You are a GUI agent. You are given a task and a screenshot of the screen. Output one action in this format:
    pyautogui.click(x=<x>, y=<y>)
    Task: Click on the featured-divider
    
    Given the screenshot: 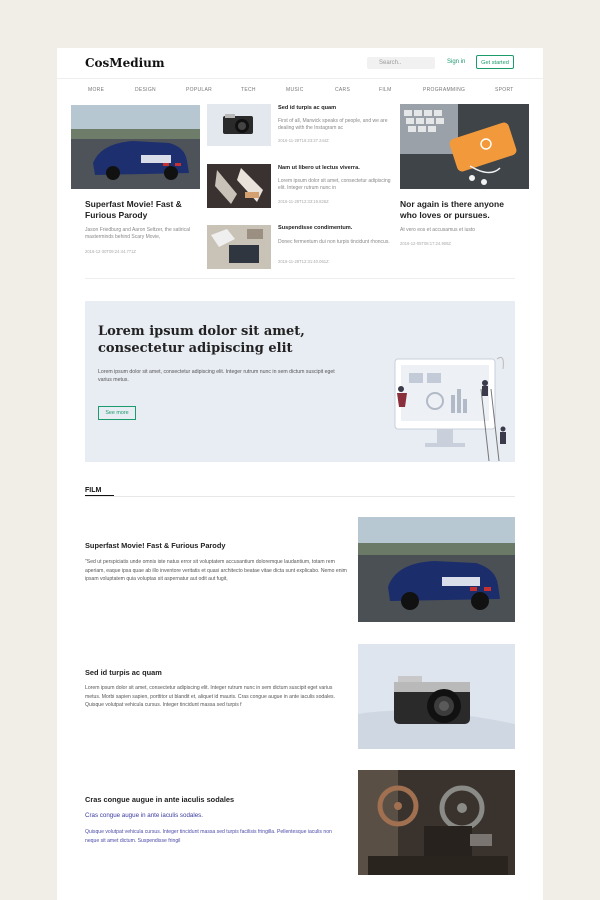 What is the action you would take?
    pyautogui.click(x=300, y=278)
    